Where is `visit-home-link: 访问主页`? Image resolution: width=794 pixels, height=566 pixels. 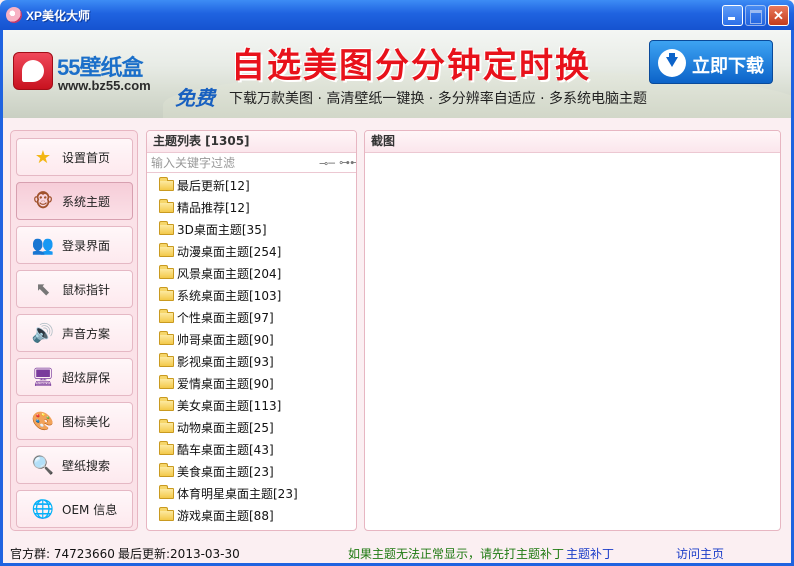 visit-home-link: 访问主页 is located at coordinates (700, 553).